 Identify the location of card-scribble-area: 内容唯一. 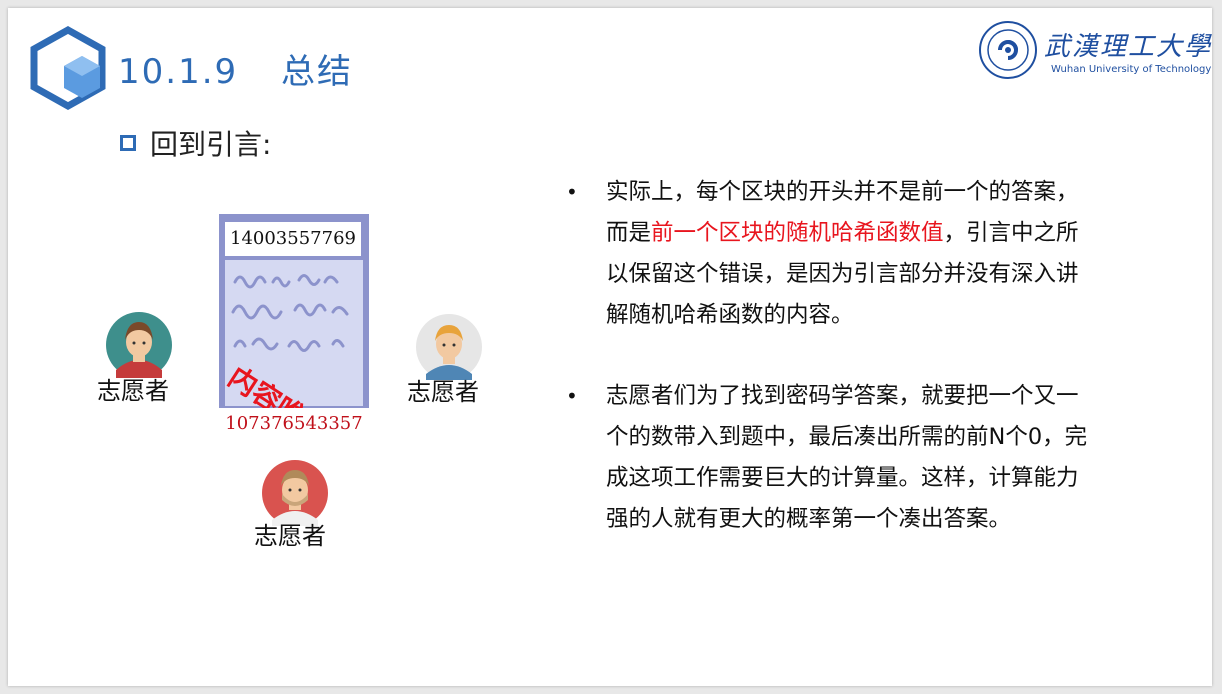
(292, 354).